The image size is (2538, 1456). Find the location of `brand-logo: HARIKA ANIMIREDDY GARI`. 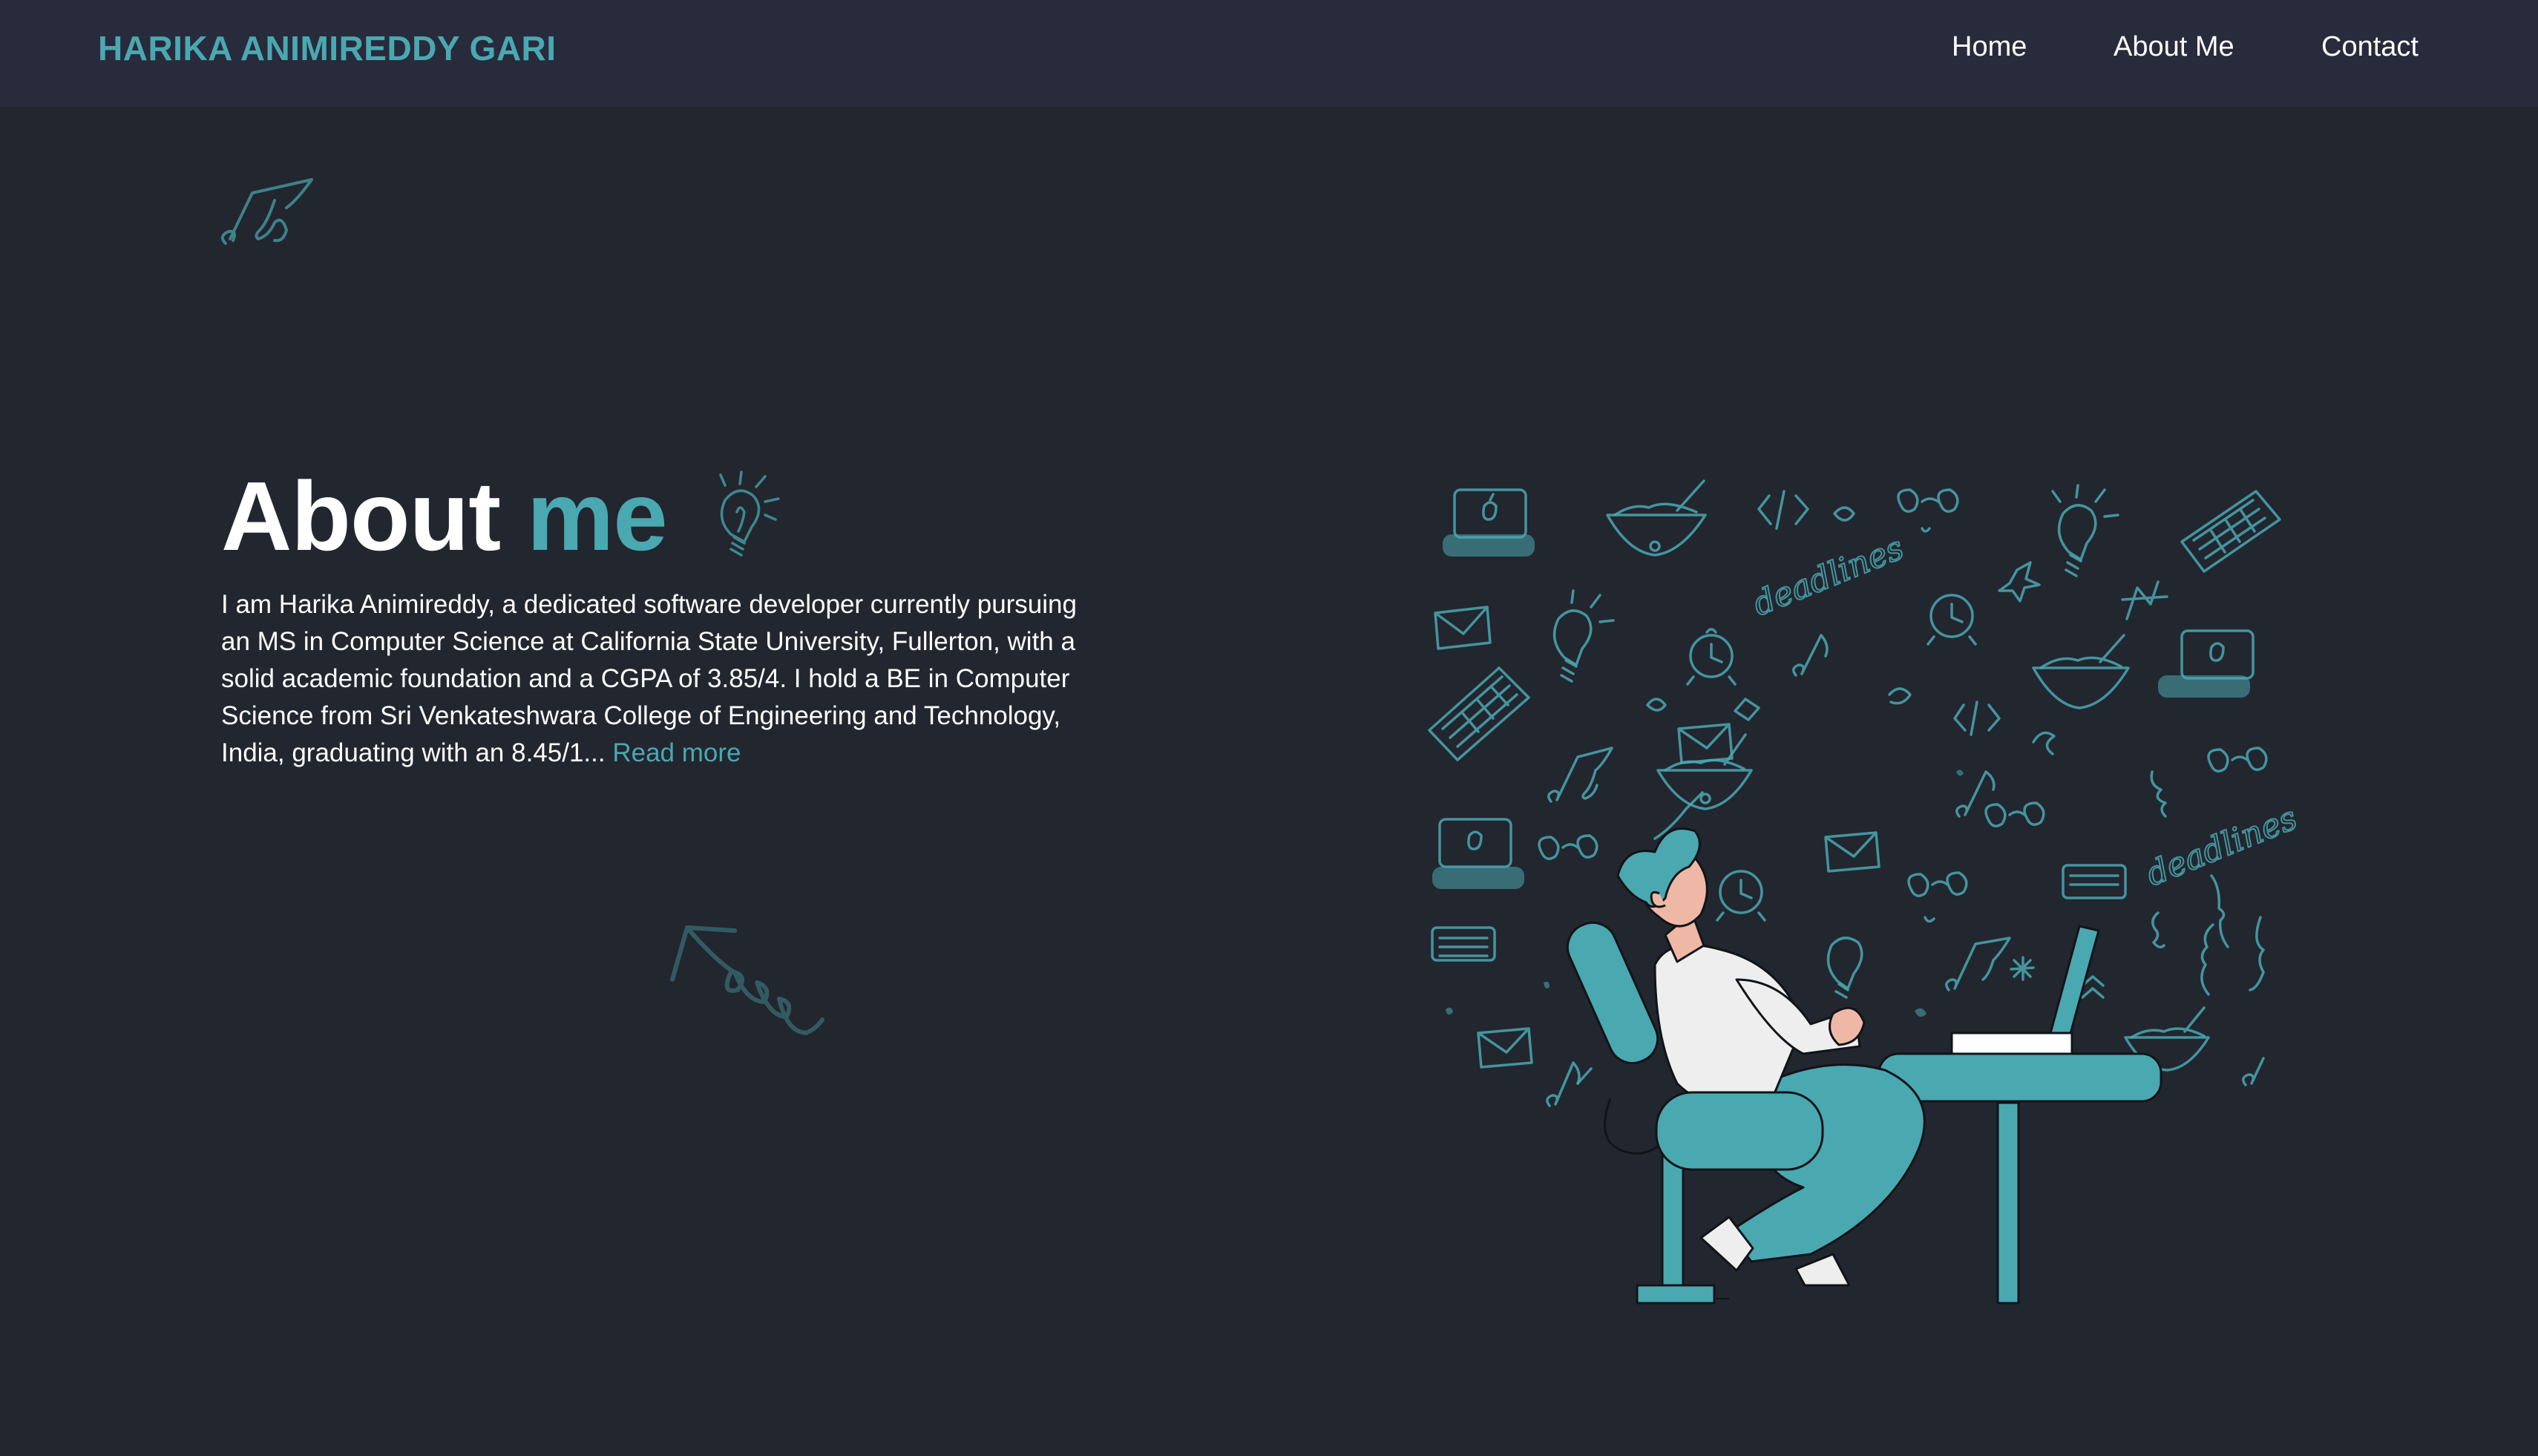

brand-logo: HARIKA ANIMIREDDY GARI is located at coordinates (327, 48).